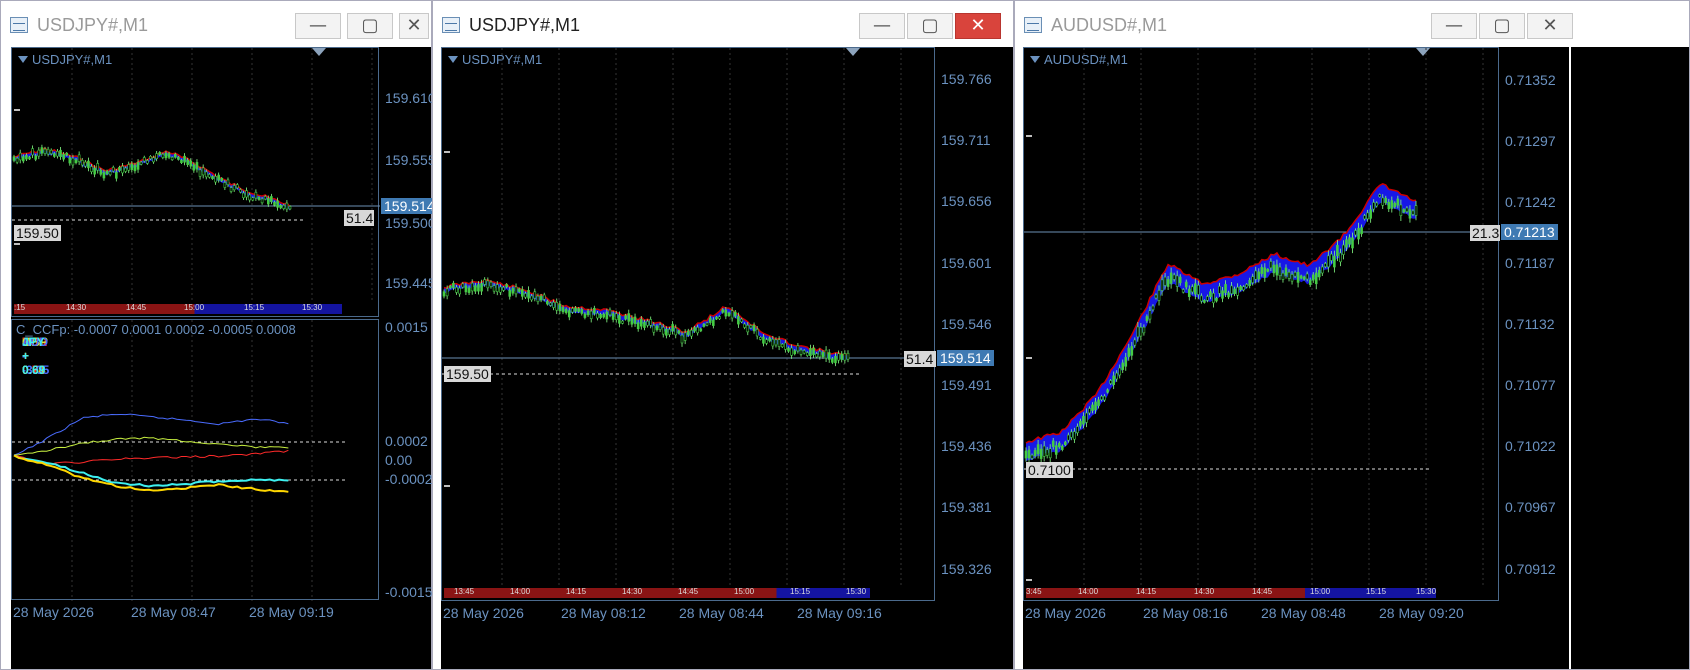 The height and width of the screenshot is (670, 1690). What do you see at coordinates (1049, 470) in the screenshot?
I see `level-label: 0.7100` at bounding box center [1049, 470].